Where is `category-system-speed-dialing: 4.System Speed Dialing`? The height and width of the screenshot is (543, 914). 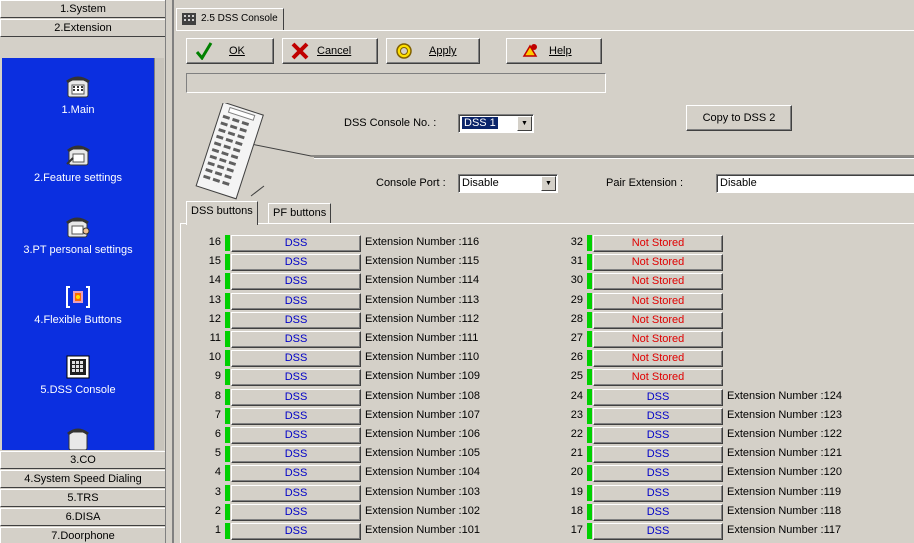
category-system-speed-dialing: 4.System Speed Dialing is located at coordinates (82, 479).